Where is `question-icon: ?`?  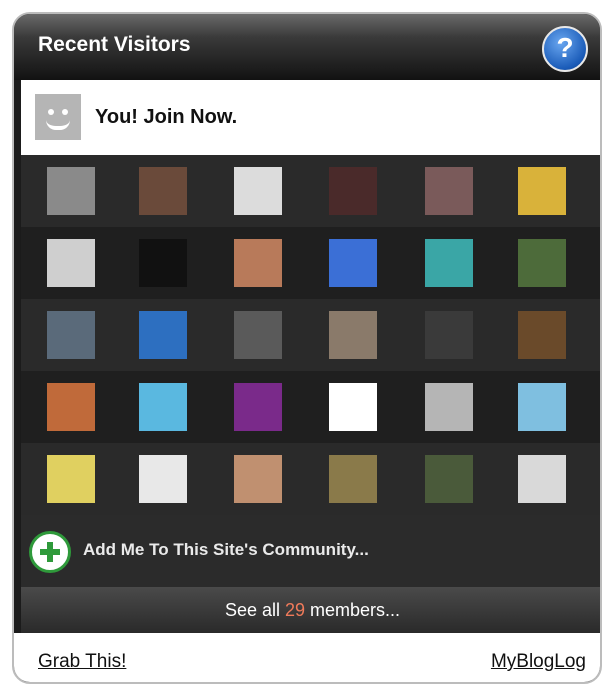 question-icon: ? is located at coordinates (565, 49).